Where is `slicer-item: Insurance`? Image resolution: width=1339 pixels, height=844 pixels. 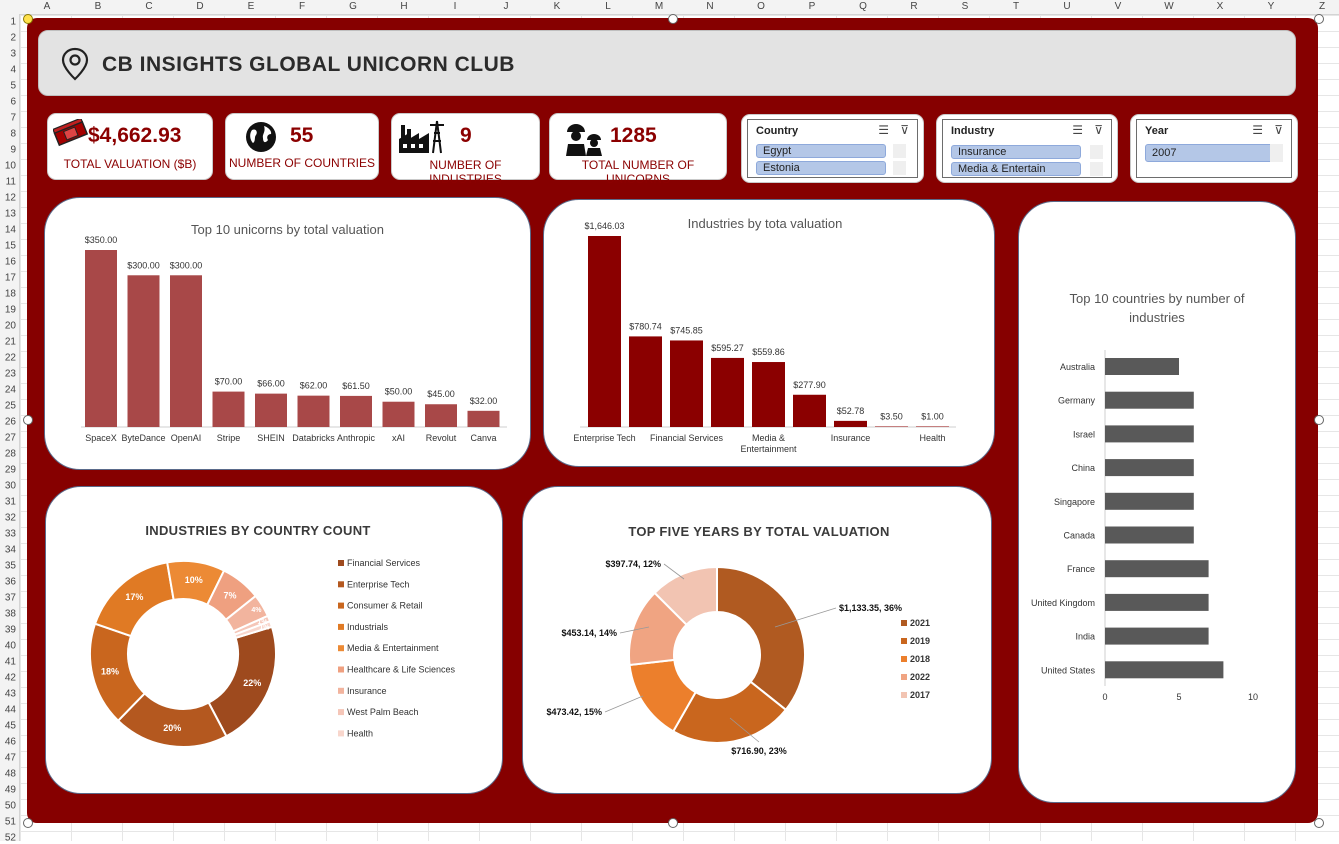 slicer-item: Insurance is located at coordinates (1016, 152).